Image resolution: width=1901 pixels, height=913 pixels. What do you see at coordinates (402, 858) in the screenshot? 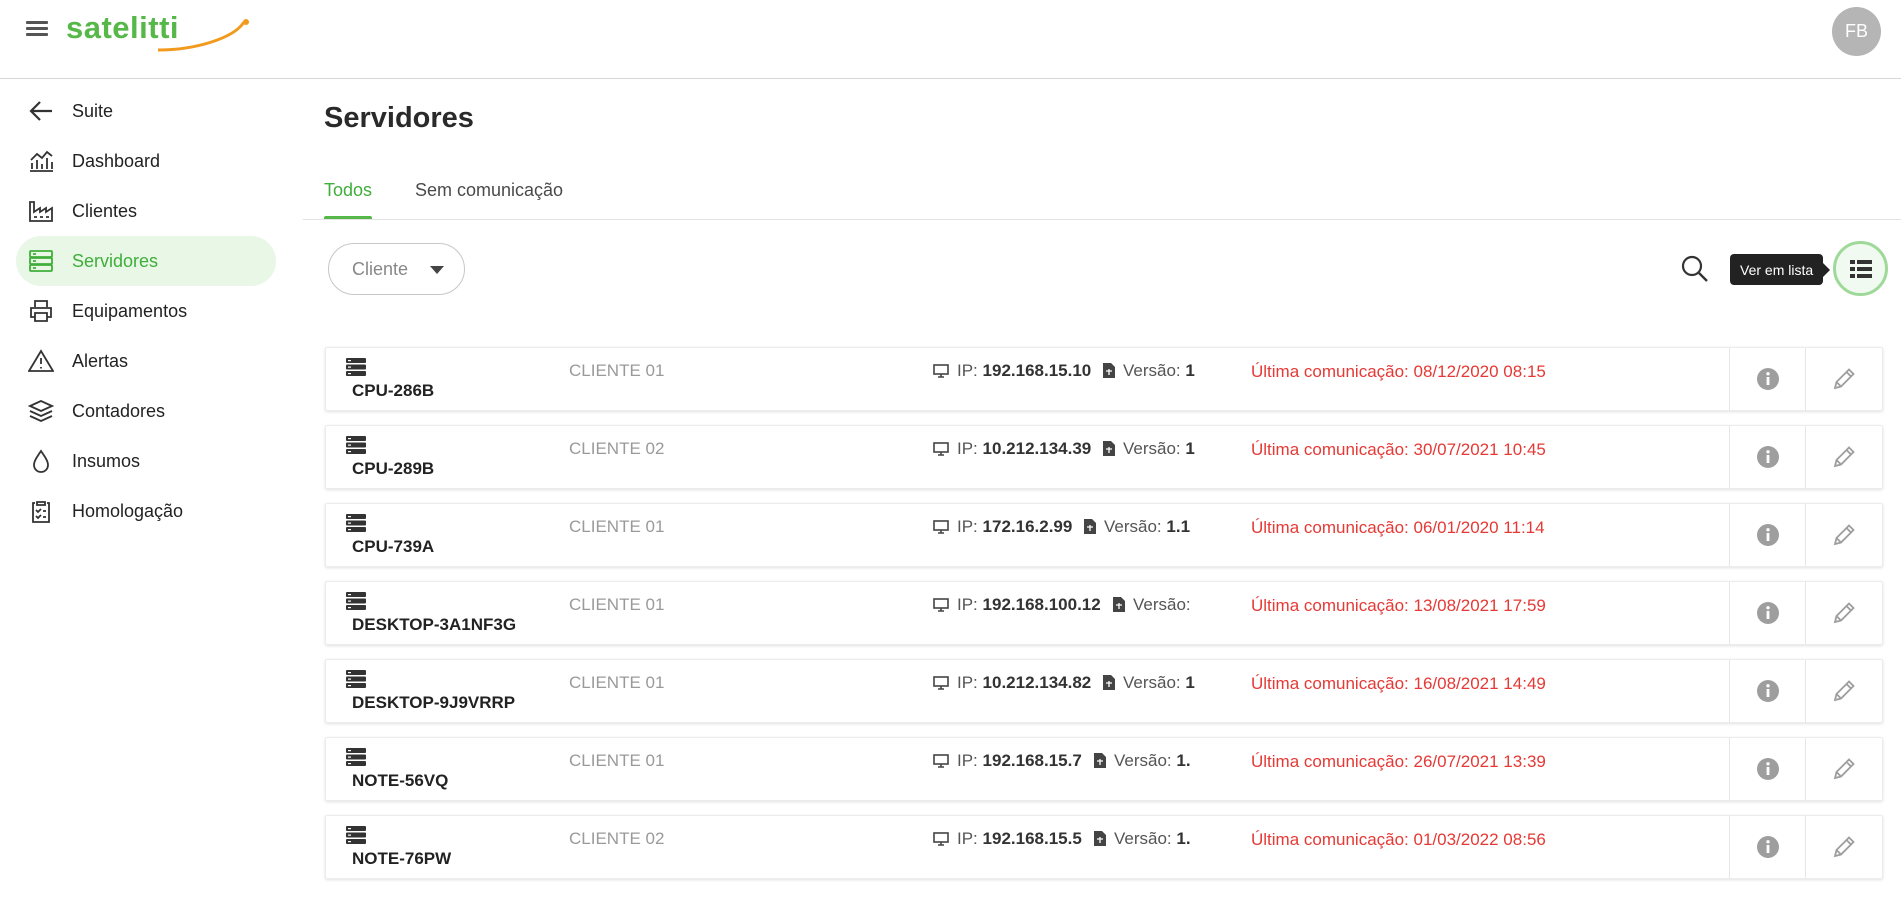
I see `server-name: NOTE-76PW` at bounding box center [402, 858].